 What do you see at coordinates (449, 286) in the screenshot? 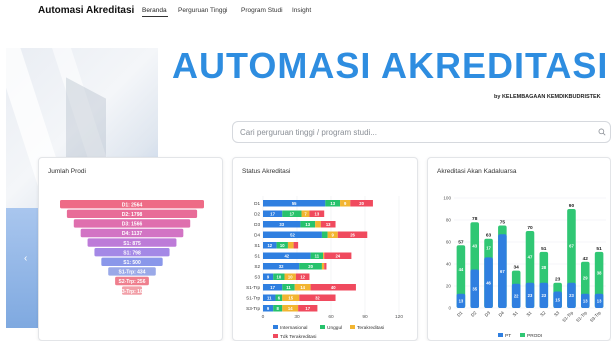
I see `y-tick-label: 20` at bounding box center [449, 286].